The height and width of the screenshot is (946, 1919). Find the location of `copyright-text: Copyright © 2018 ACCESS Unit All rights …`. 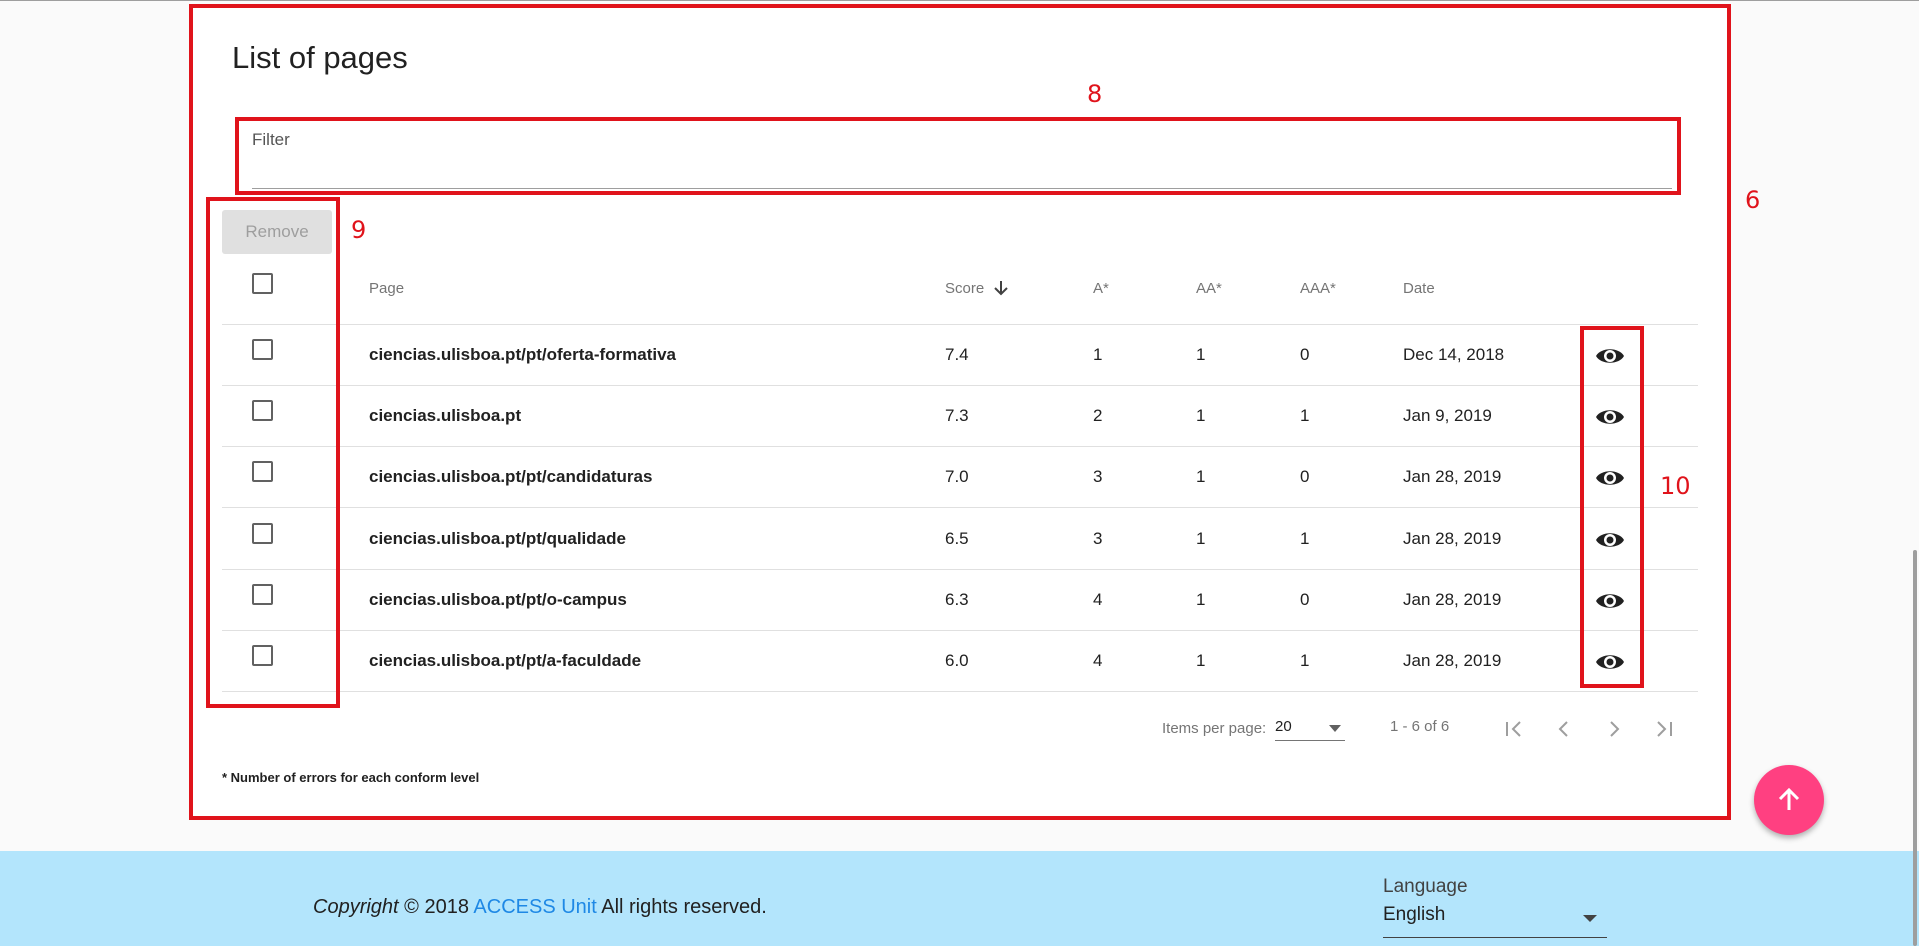

copyright-text: Copyright © 2018 ACCESS Unit All rights … is located at coordinates (540, 907).